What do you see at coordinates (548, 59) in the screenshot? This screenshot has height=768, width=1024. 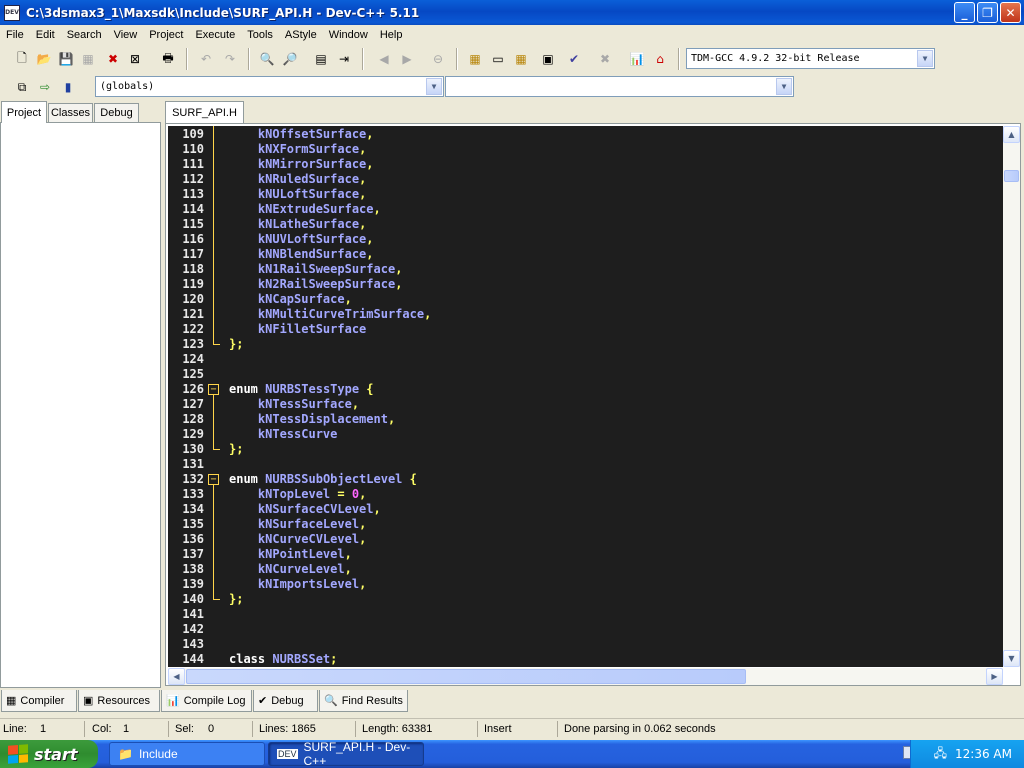 I see `rebuild-icon: ▣` at bounding box center [548, 59].